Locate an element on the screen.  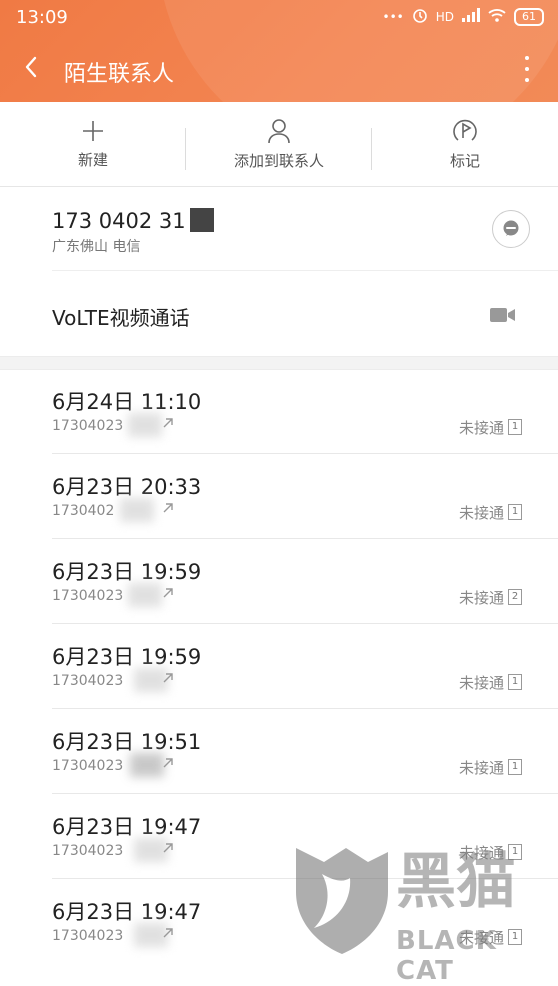
app-header: 13:09 ••• HD 61 陌生联系人 is located at coordinates (279, 51).